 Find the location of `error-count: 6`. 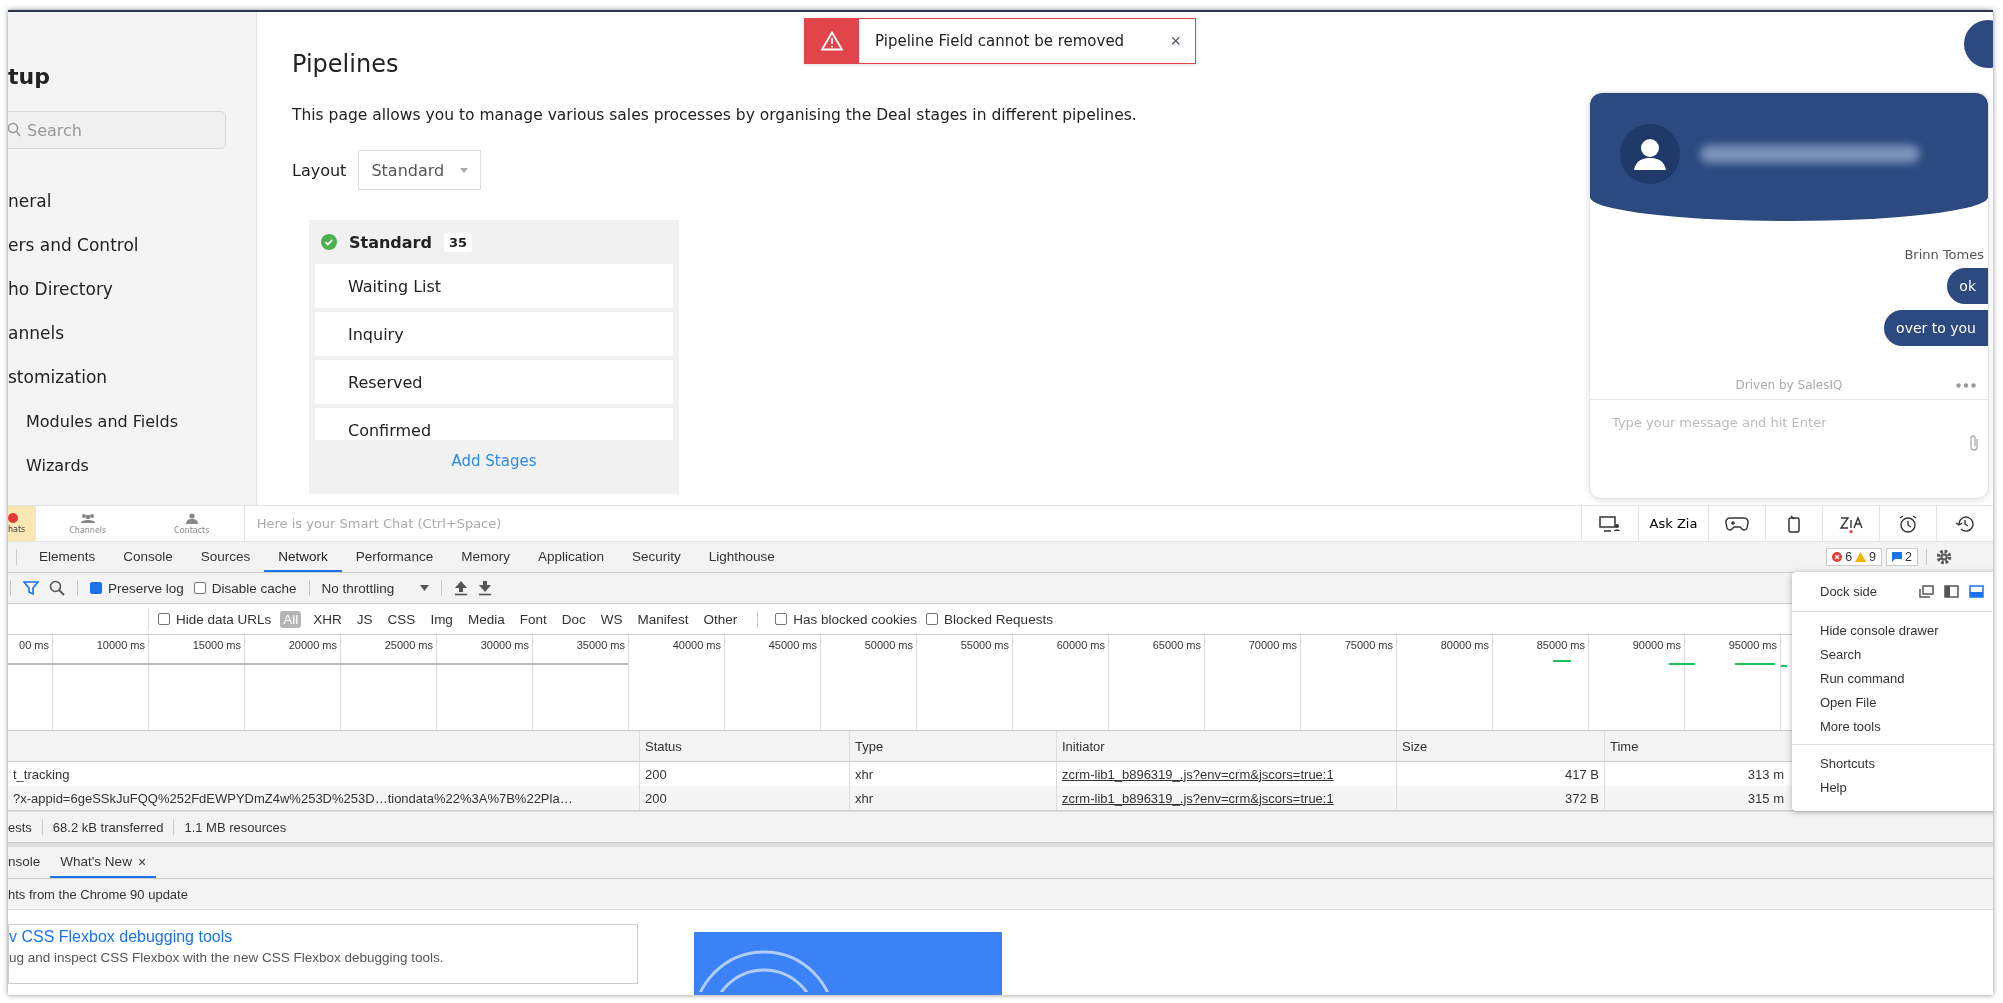

error-count: 6 is located at coordinates (1849, 557).